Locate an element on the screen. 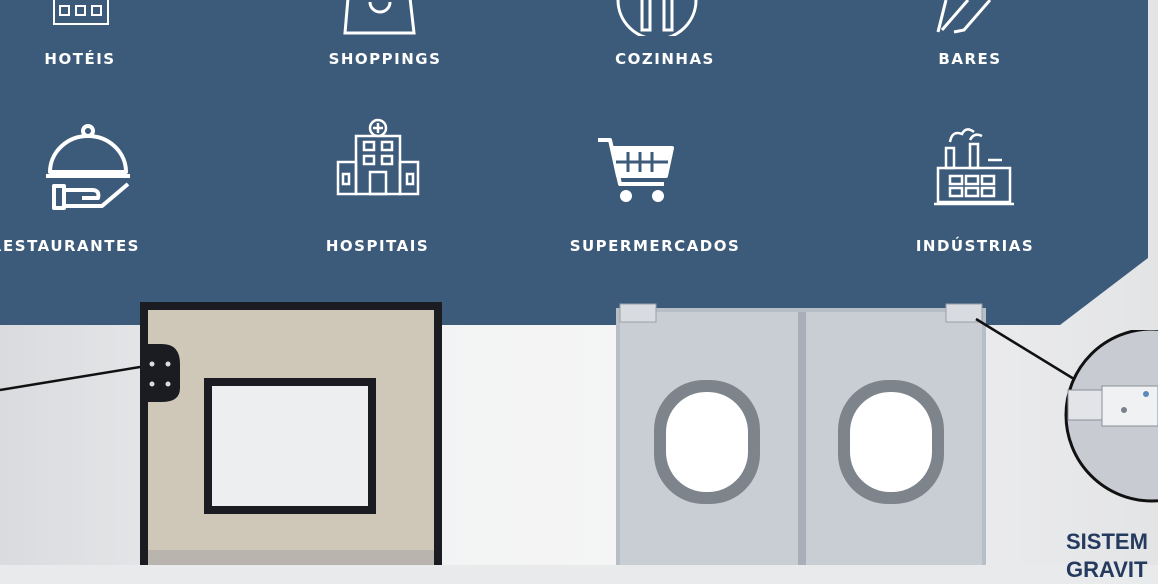 This screenshot has width=1158, height=584. hinge-detail-zoom is located at coordinates (1110, 416).